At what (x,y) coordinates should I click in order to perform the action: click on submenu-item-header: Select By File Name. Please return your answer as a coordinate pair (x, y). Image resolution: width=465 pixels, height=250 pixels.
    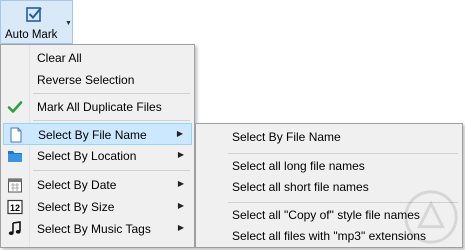
    Looking at the image, I should click on (286, 137).